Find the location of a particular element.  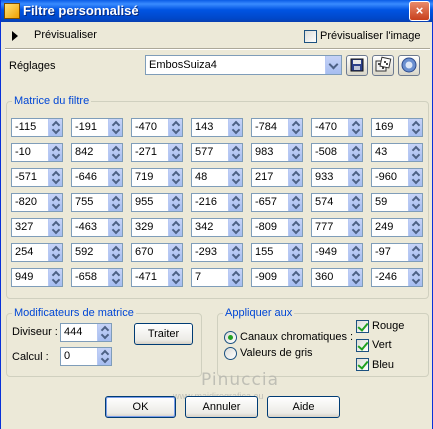

matrix-cell-6-6: -246 is located at coordinates (397, 277).